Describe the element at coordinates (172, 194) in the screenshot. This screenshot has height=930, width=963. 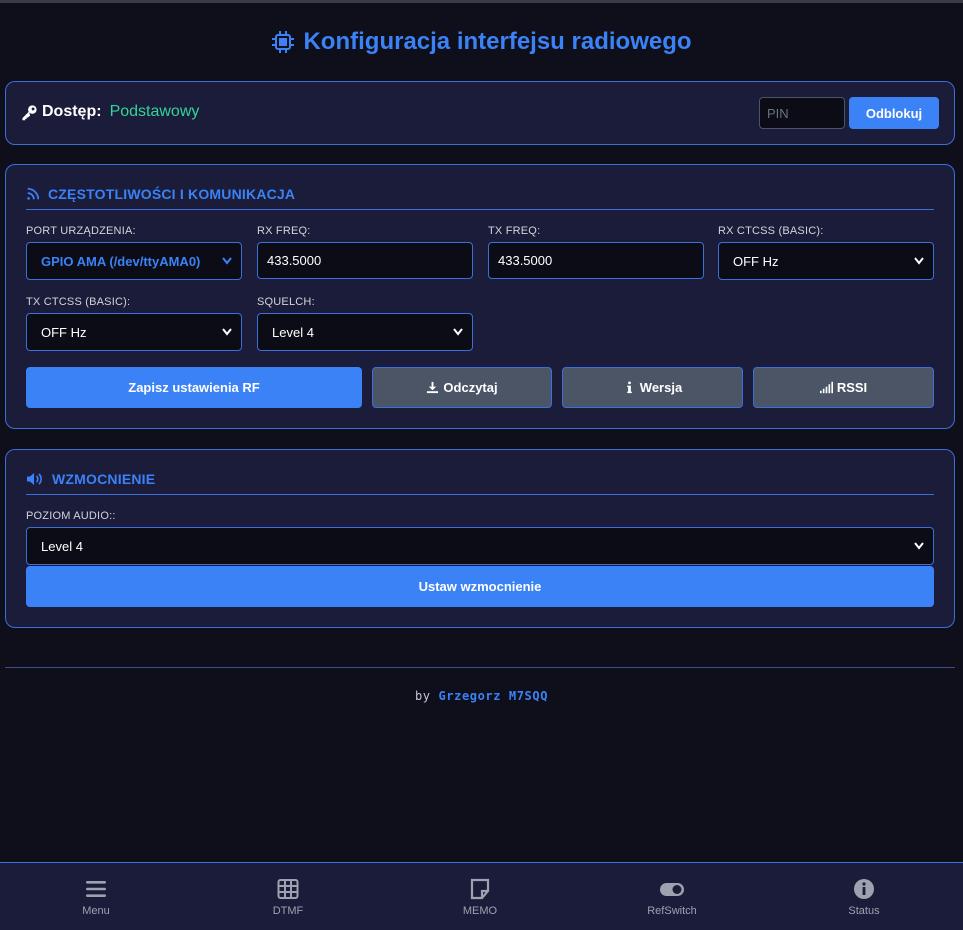
I see `rf-section-title: CZĘSTOTLIWOŚCI I KOMUNIKACJA` at that location.